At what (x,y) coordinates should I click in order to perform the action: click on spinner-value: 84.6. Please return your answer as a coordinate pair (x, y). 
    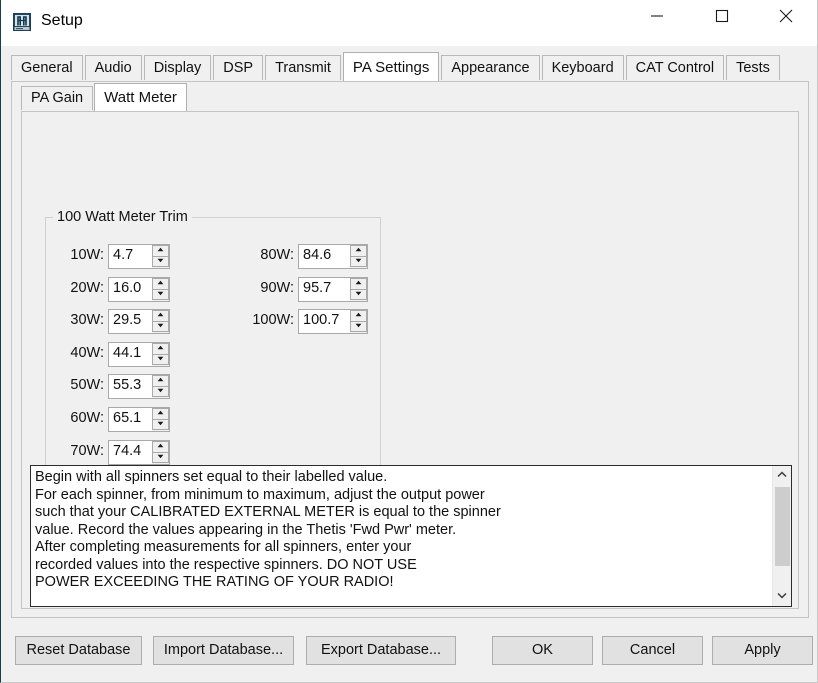
    Looking at the image, I should click on (317, 255).